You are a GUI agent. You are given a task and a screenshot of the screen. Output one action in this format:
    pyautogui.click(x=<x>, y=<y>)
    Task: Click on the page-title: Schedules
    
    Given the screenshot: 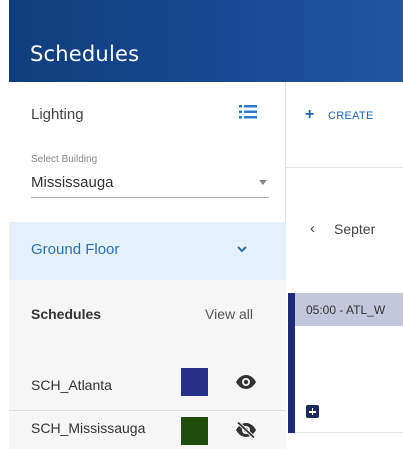 What is the action you would take?
    pyautogui.click(x=85, y=54)
    